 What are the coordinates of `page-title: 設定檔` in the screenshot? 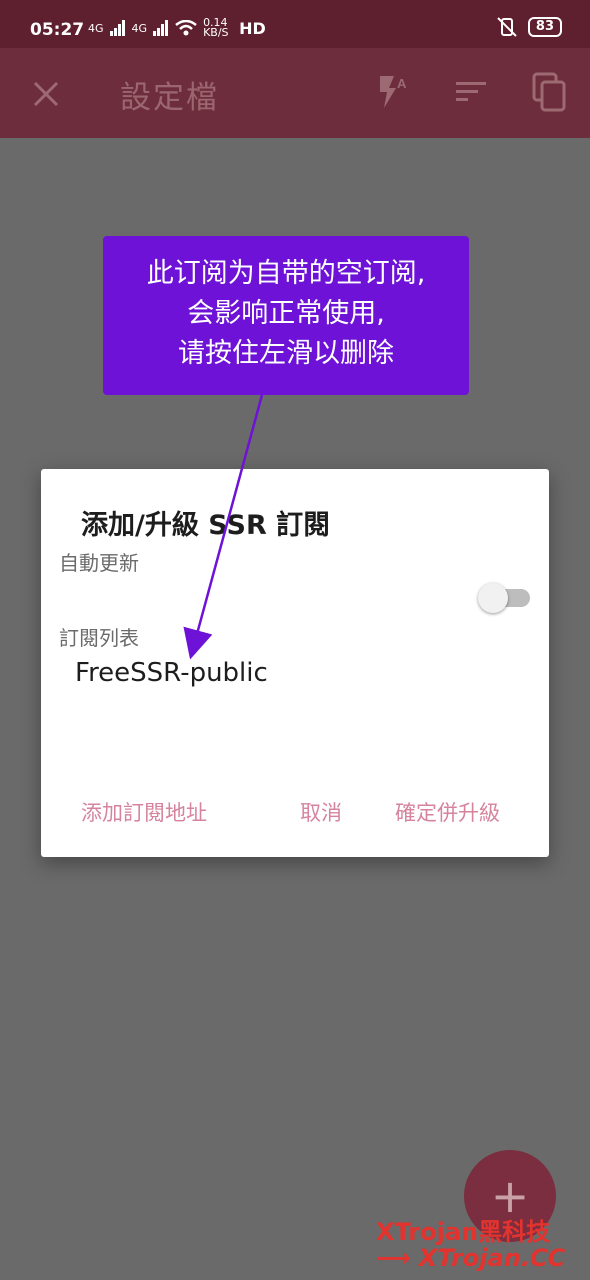 It's located at (169, 98).